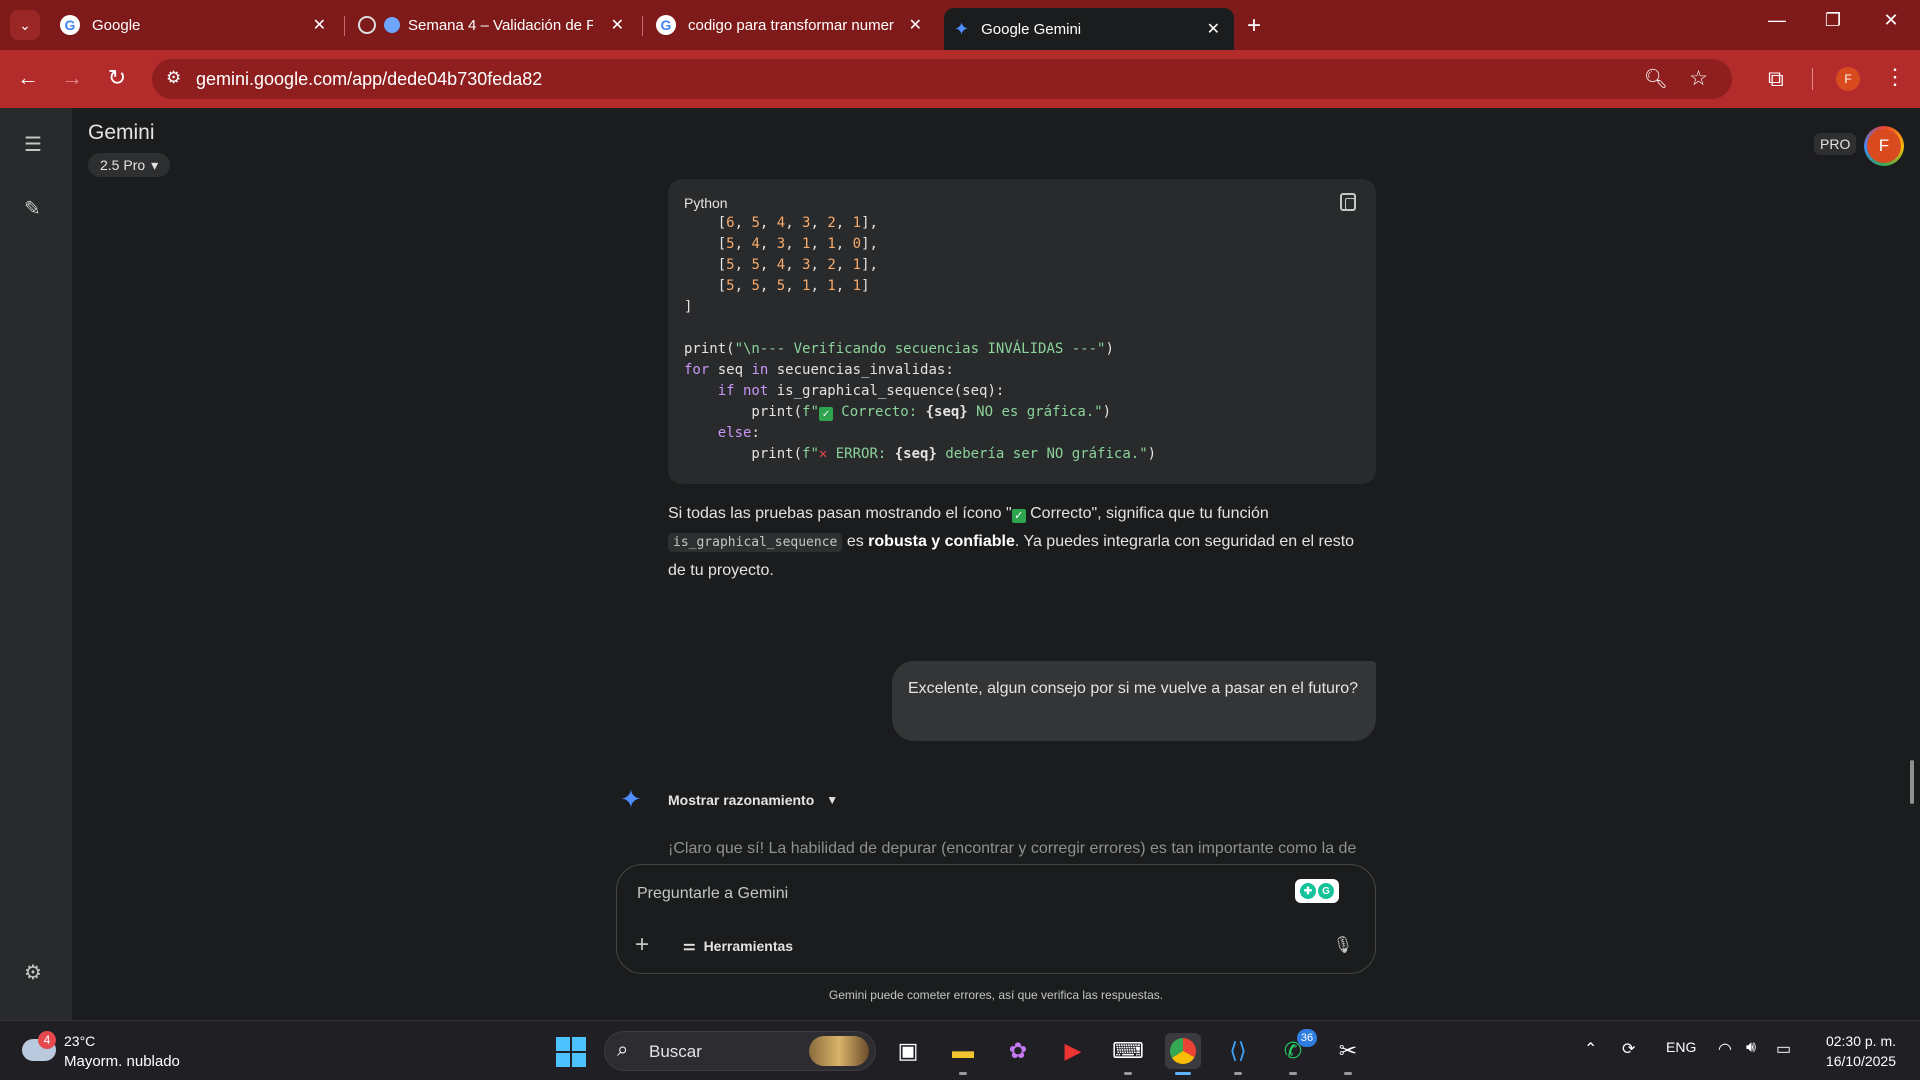 This screenshot has height=1080, width=1920. What do you see at coordinates (832, 799) in the screenshot?
I see `chevron-down-icon: ▼` at bounding box center [832, 799].